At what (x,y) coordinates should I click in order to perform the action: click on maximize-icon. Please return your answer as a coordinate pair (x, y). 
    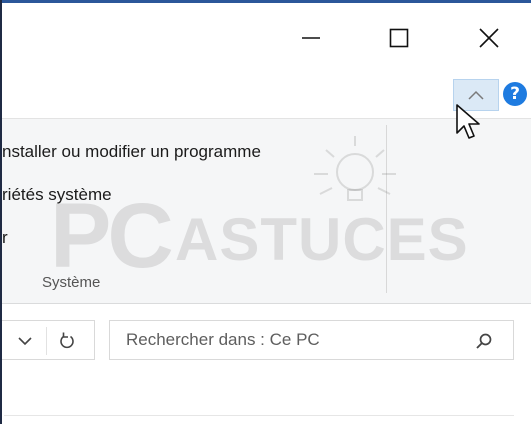
    Looking at the image, I should click on (399, 38).